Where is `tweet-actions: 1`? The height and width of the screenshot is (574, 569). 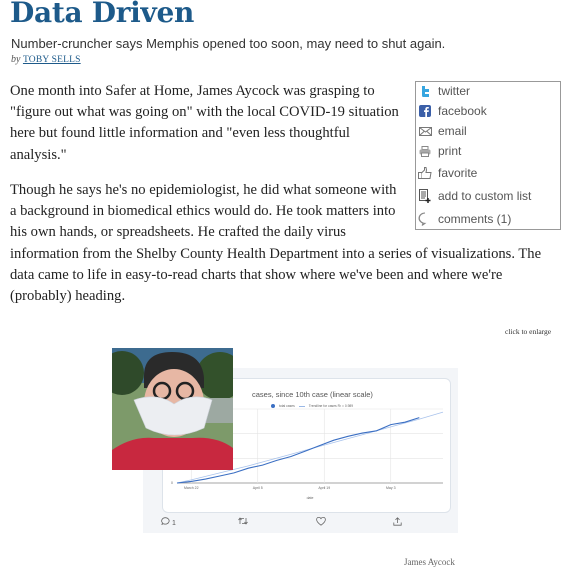 tweet-actions: 1 is located at coordinates (300, 522).